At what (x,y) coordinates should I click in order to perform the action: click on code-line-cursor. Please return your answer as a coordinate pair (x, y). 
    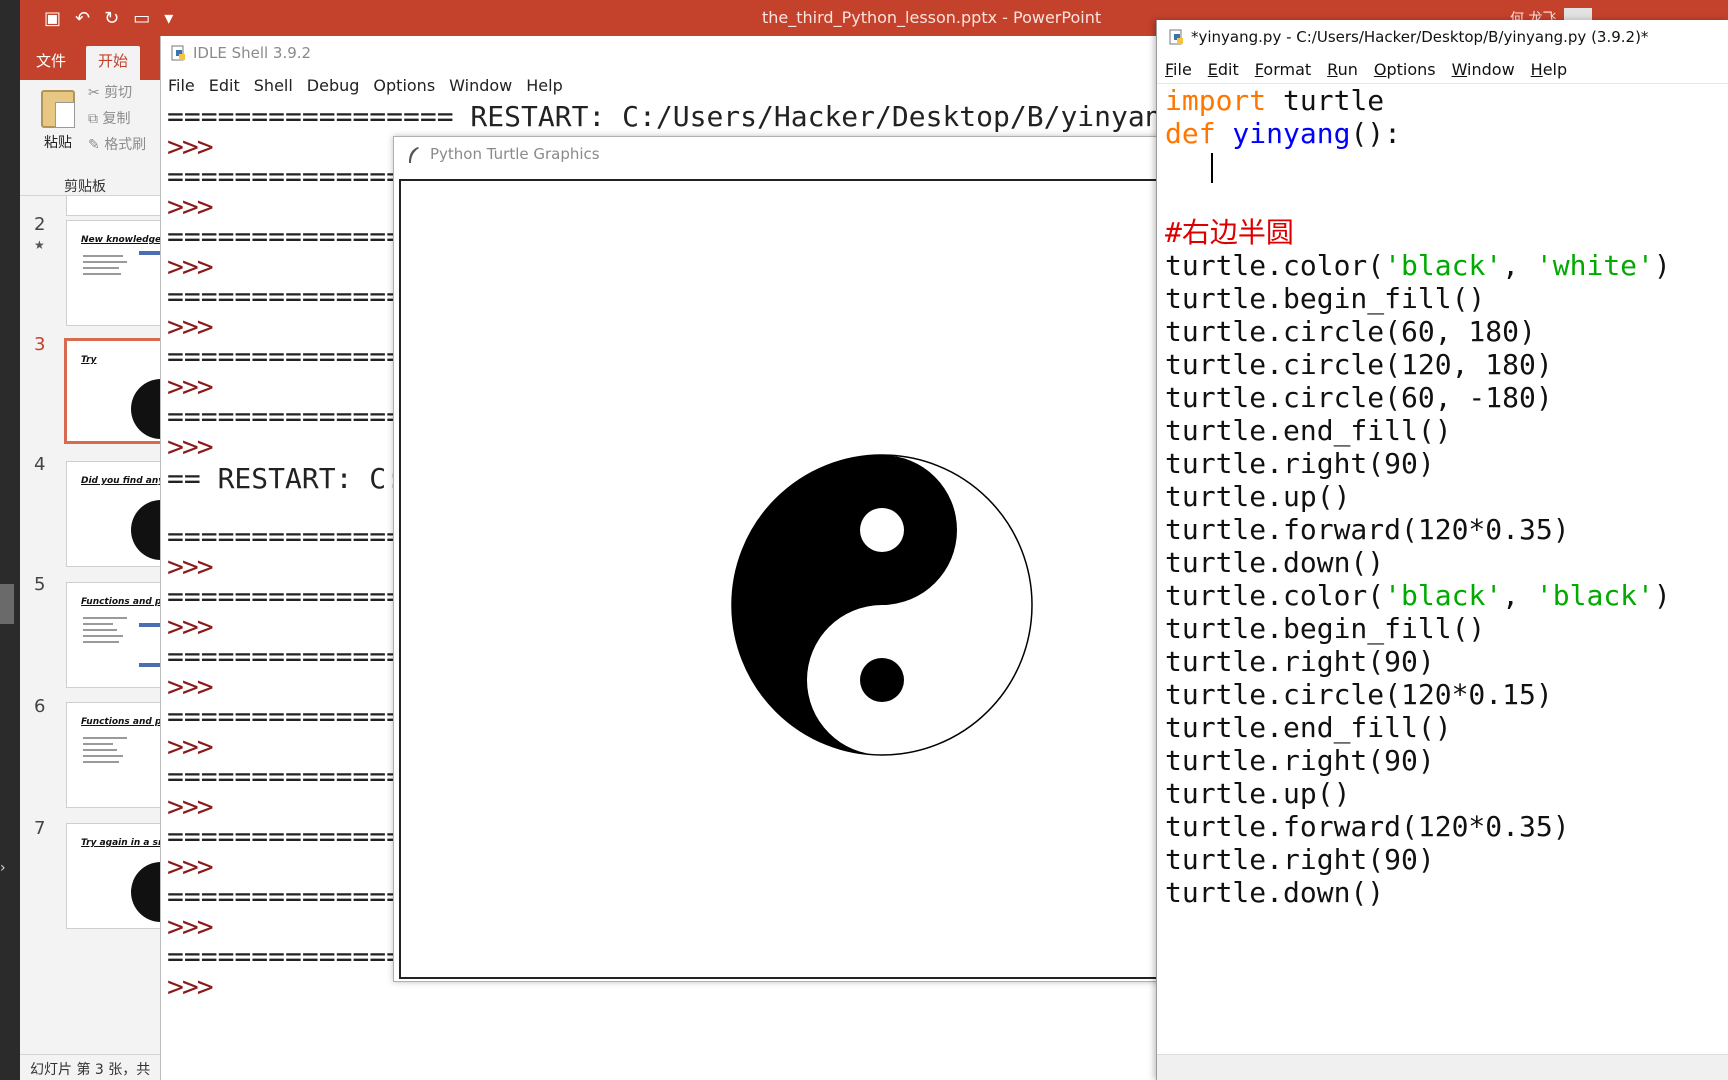
    Looking at the image, I should click on (1445, 166).